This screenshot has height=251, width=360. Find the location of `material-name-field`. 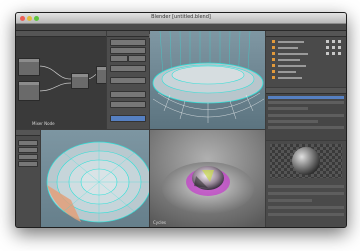

material-name-field is located at coordinates (288, 108).